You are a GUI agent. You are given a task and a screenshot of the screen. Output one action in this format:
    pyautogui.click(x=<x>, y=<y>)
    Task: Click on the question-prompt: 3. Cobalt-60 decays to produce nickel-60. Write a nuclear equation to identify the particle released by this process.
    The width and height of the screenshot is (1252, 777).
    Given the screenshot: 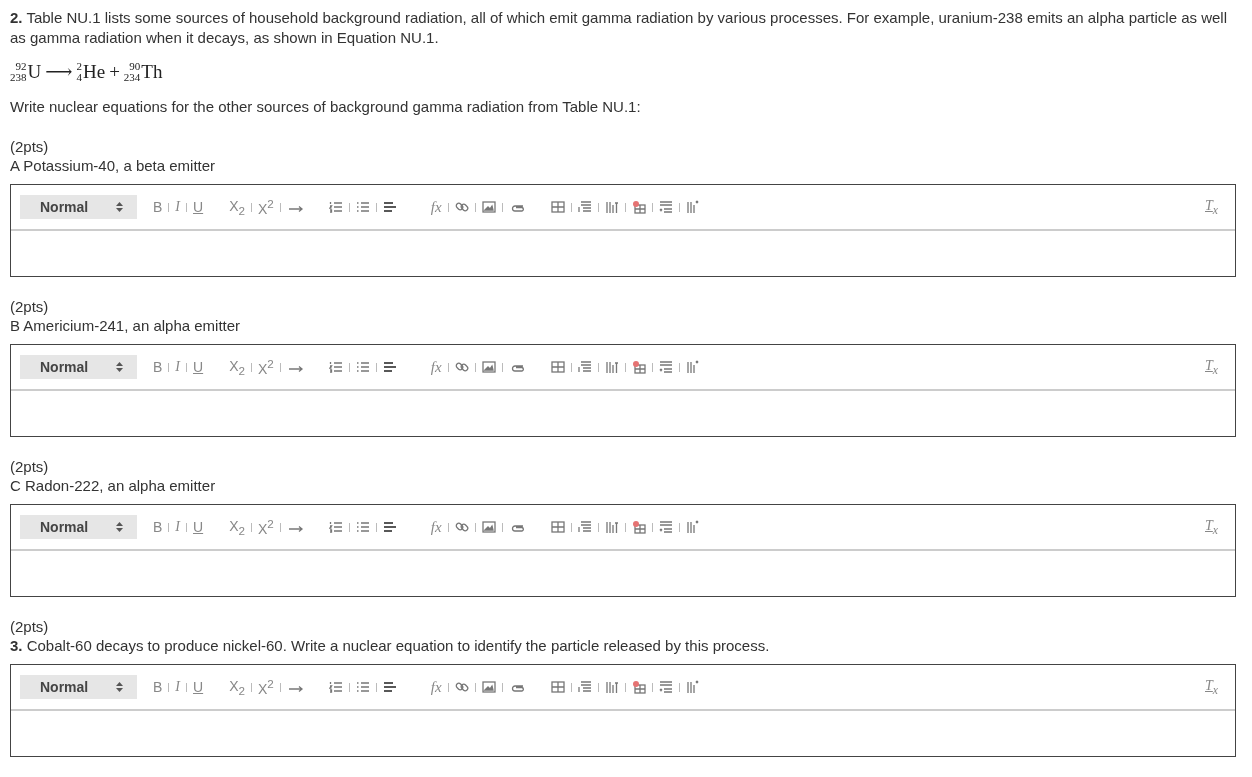 What is the action you would take?
    pyautogui.click(x=390, y=645)
    